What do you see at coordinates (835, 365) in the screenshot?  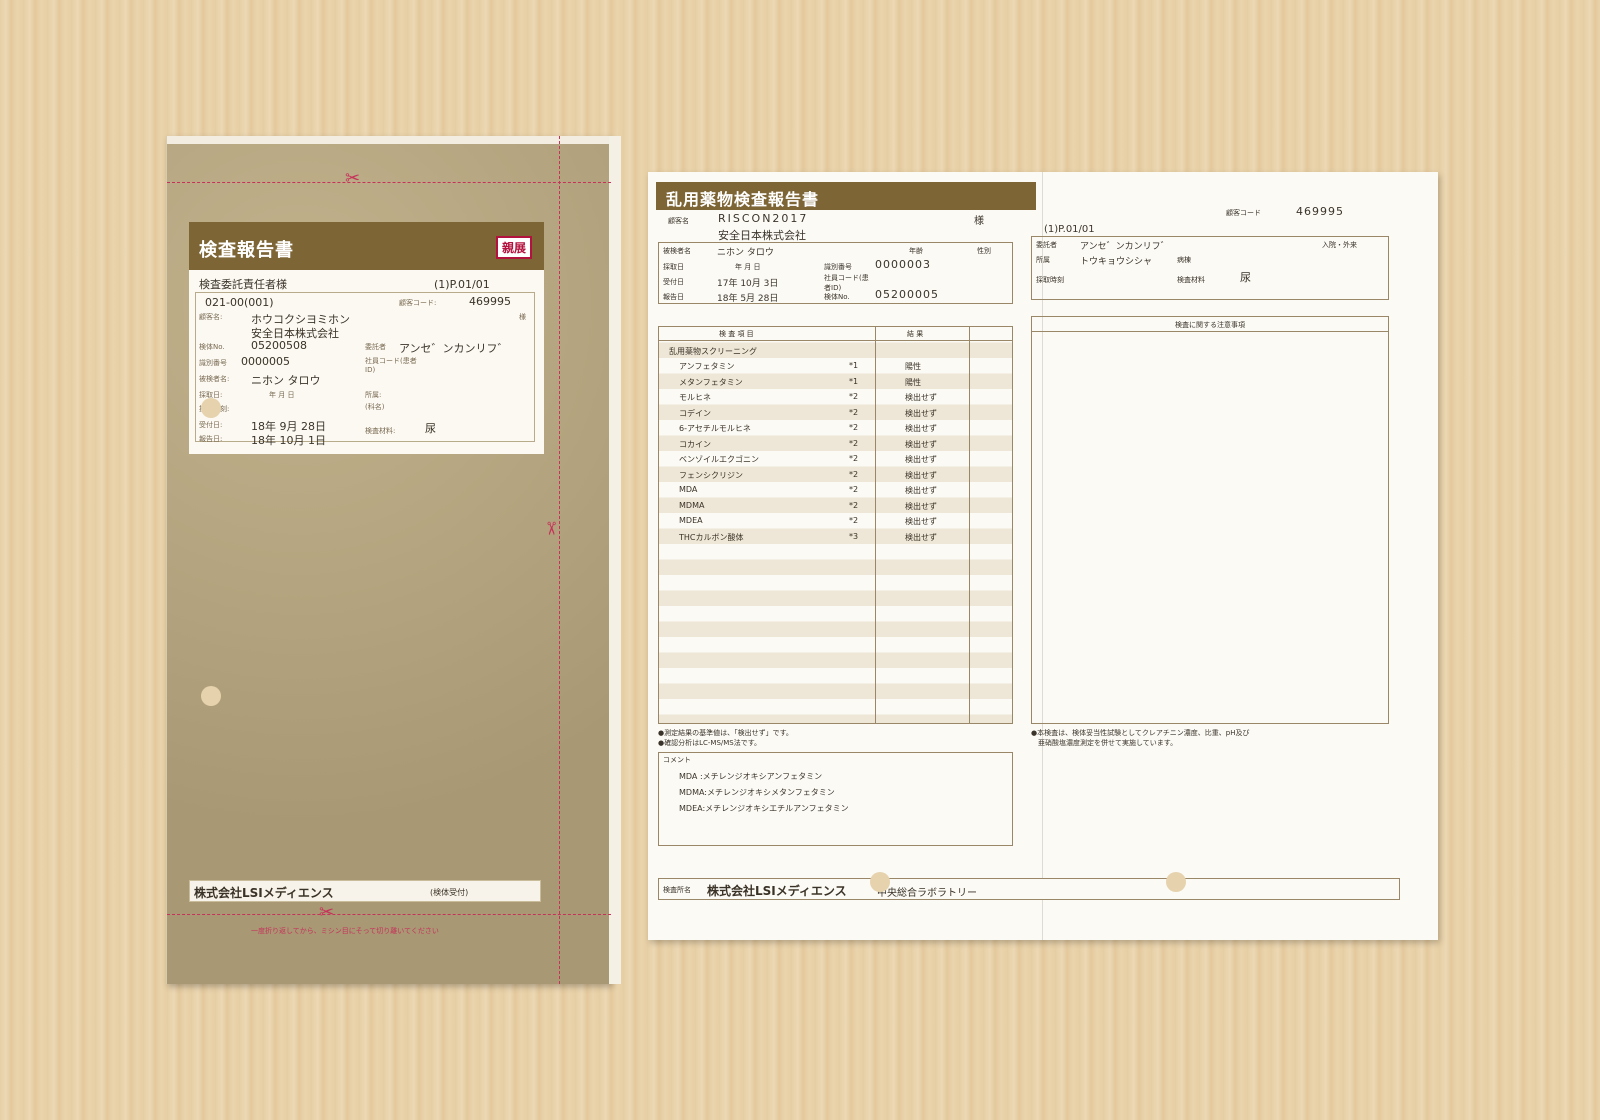 I see `table-row: アンフェタミン *1 陽性` at bounding box center [835, 365].